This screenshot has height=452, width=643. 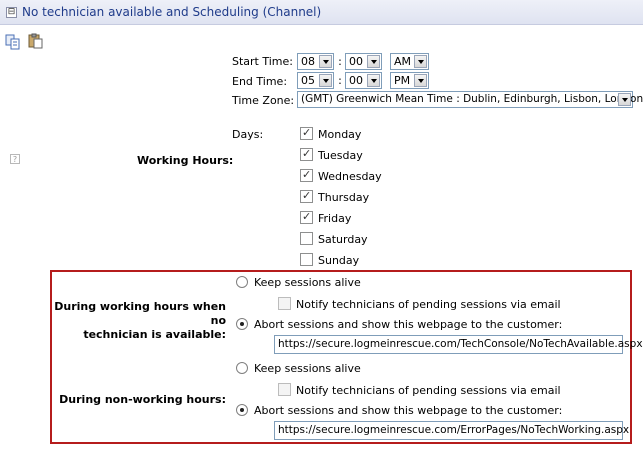 I want to click on end-minute-select: 00, so click(x=363, y=80).